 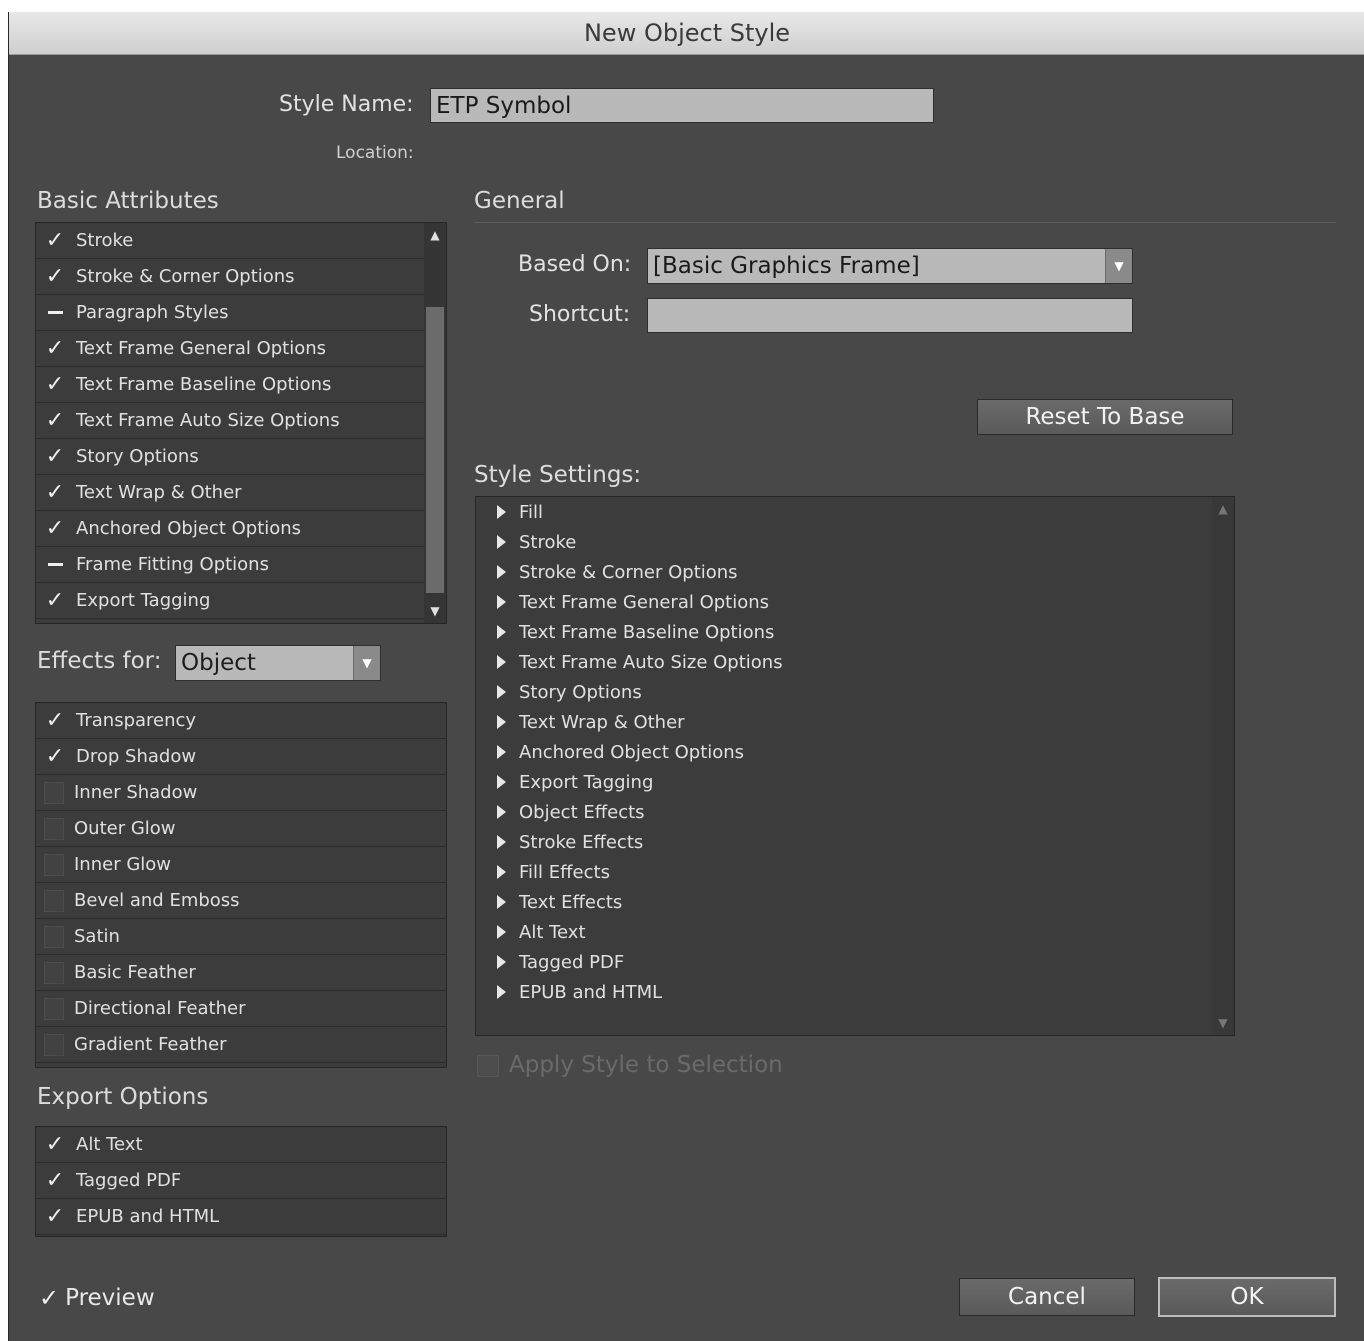 I want to click on effect-row: ✓ Drop Shadow, so click(x=241, y=757).